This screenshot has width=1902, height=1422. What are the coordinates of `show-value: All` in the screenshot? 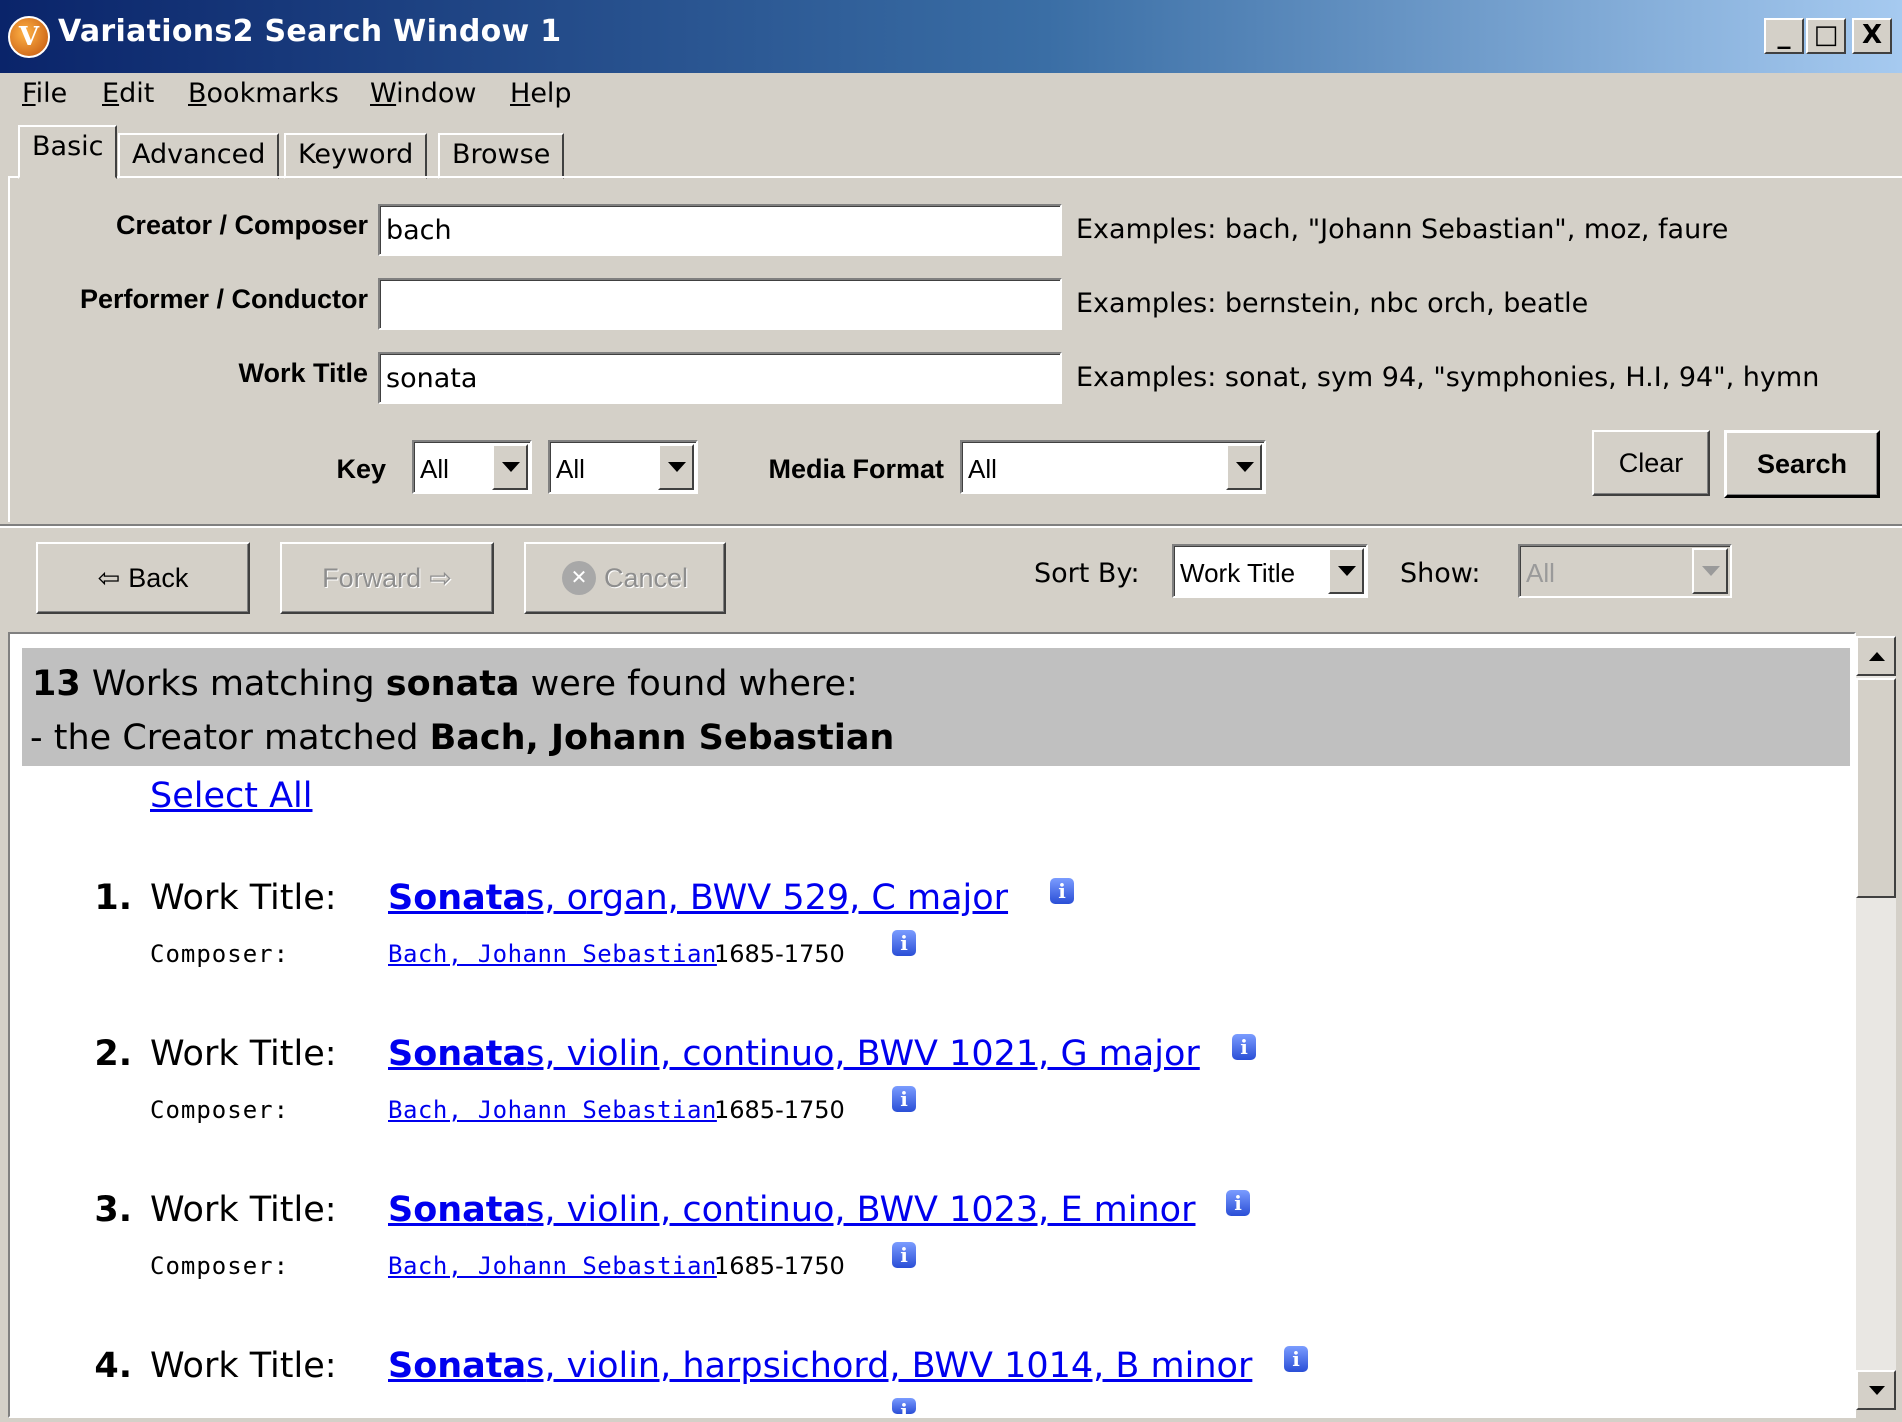 It's located at (1540, 573).